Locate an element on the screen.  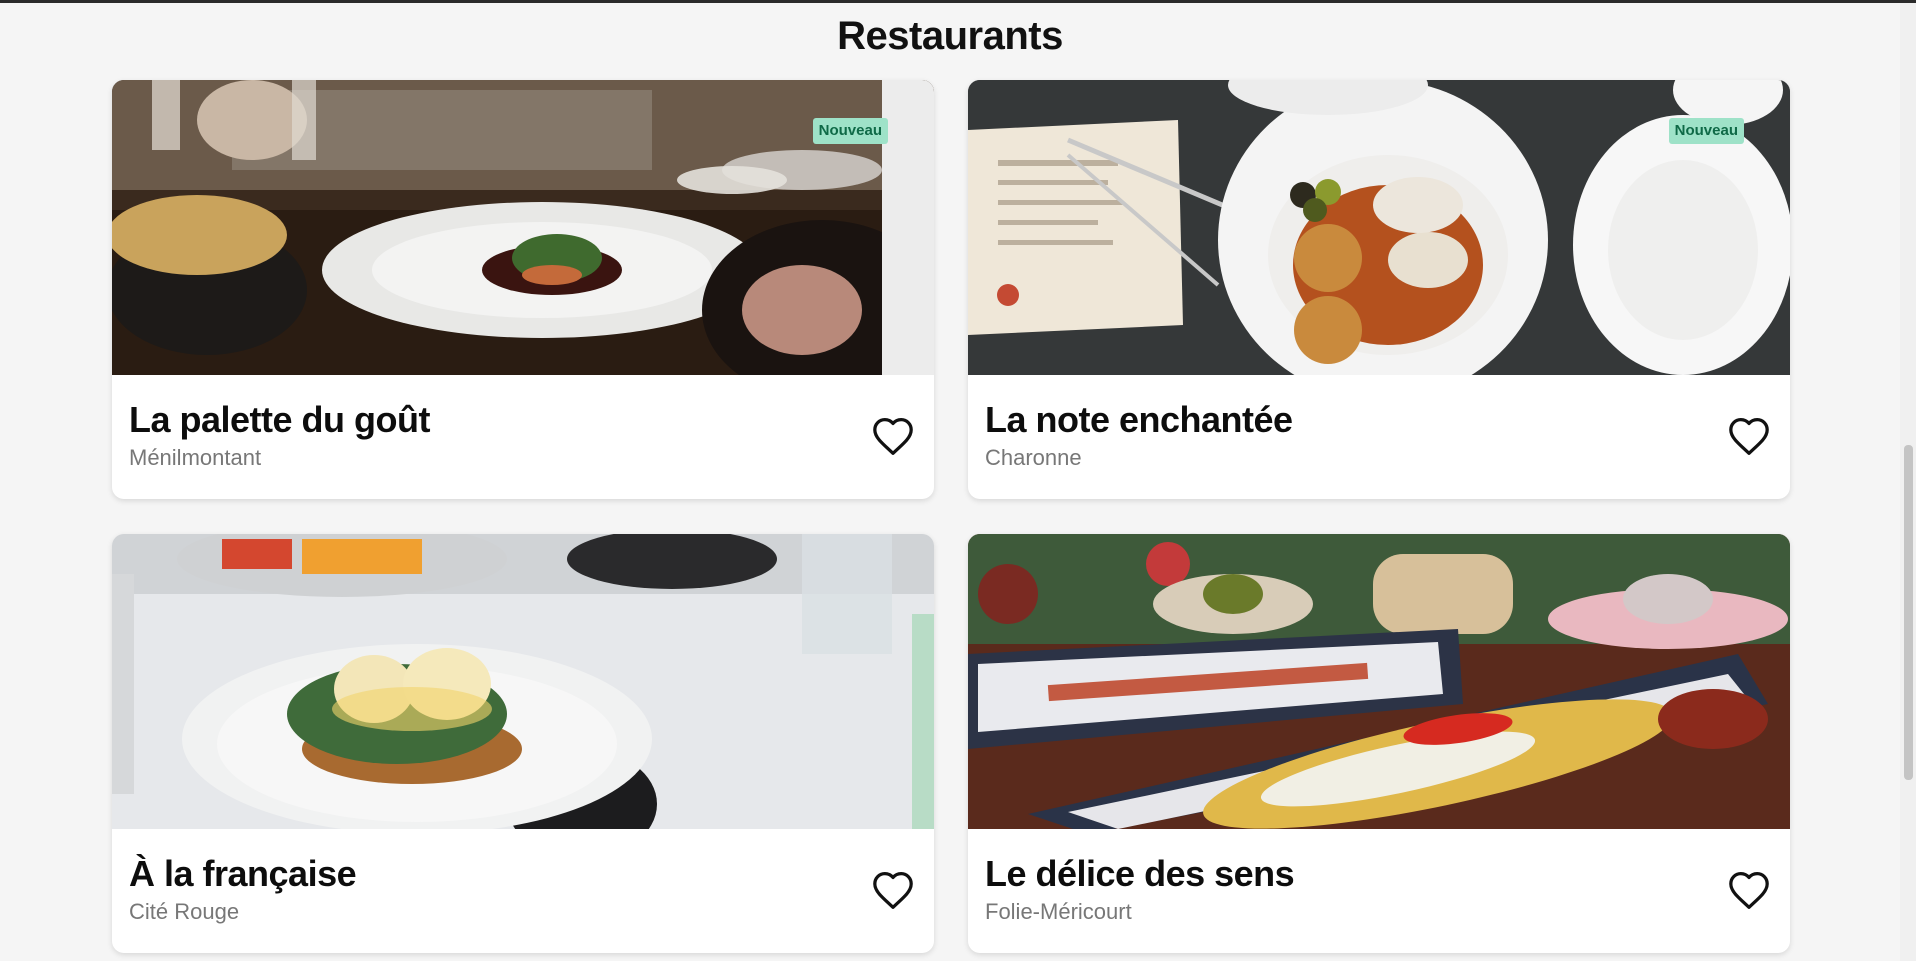
restaurant-area: Charonne is located at coordinates (1033, 457).